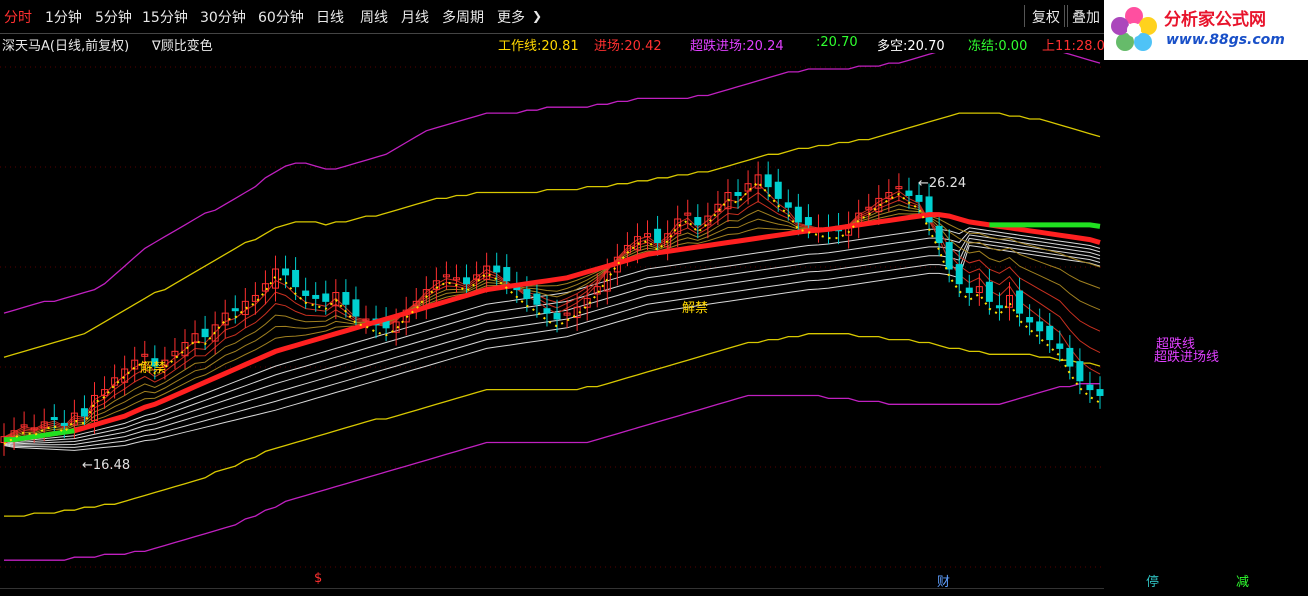 The image size is (1308, 596). Describe the element at coordinates (318, 578) in the screenshot. I see `bottom-marker-0: $` at that location.